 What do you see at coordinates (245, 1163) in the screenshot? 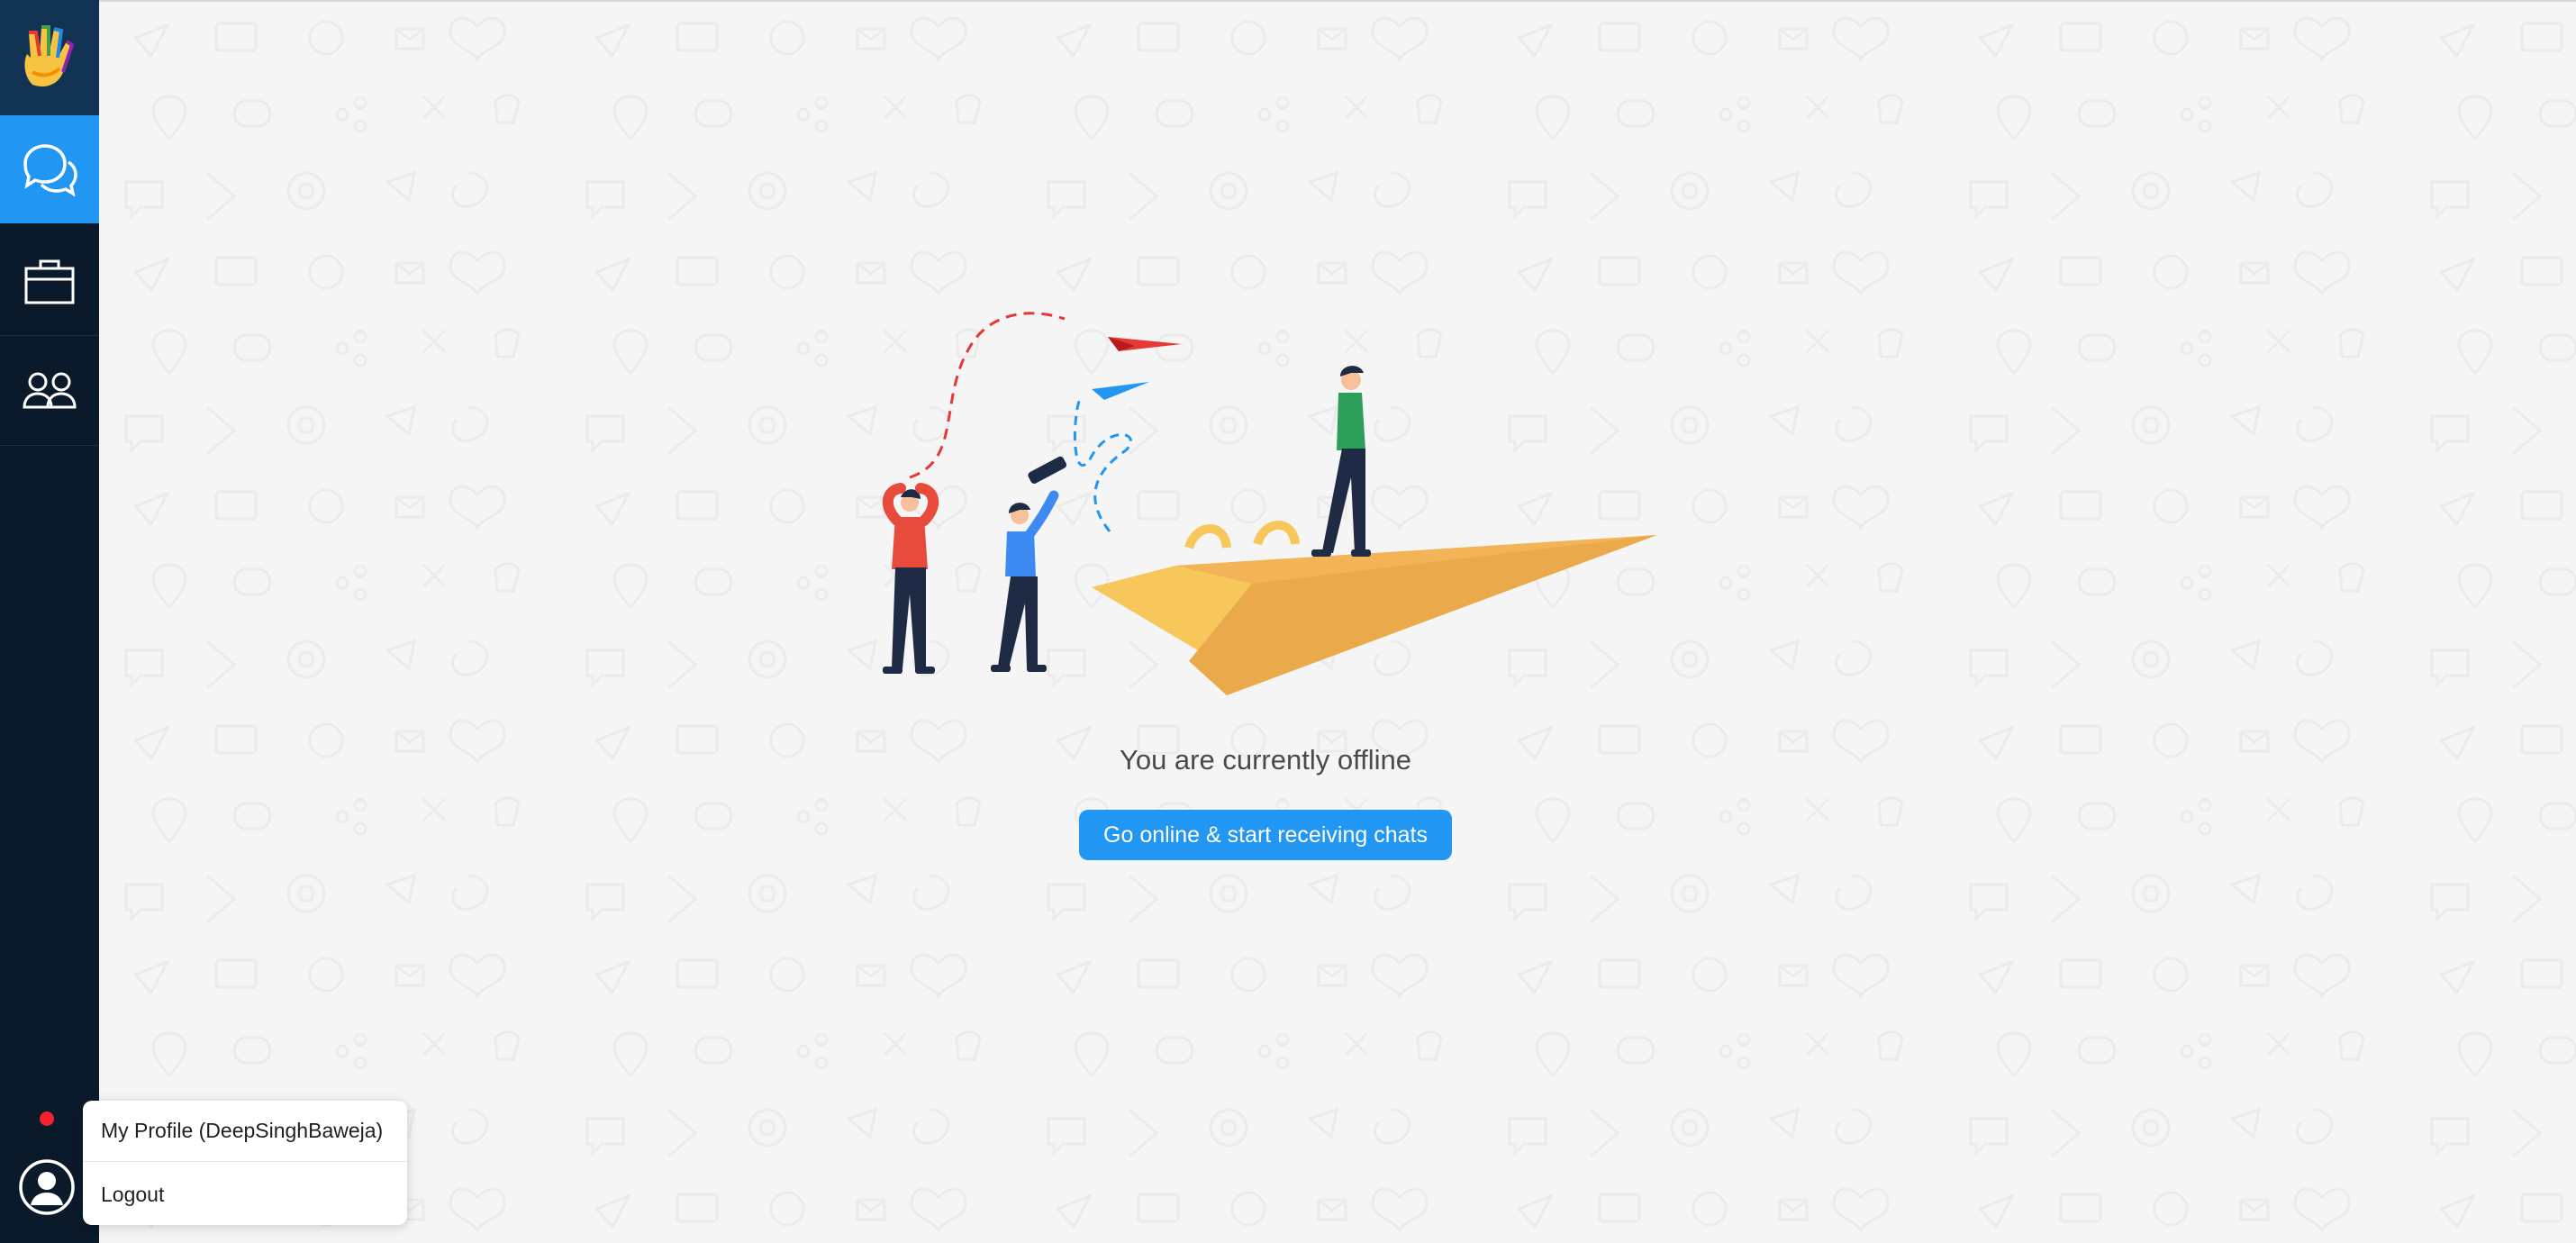
I see `profile-menu: My Profile (DeepSinghBaweja) Logout` at bounding box center [245, 1163].